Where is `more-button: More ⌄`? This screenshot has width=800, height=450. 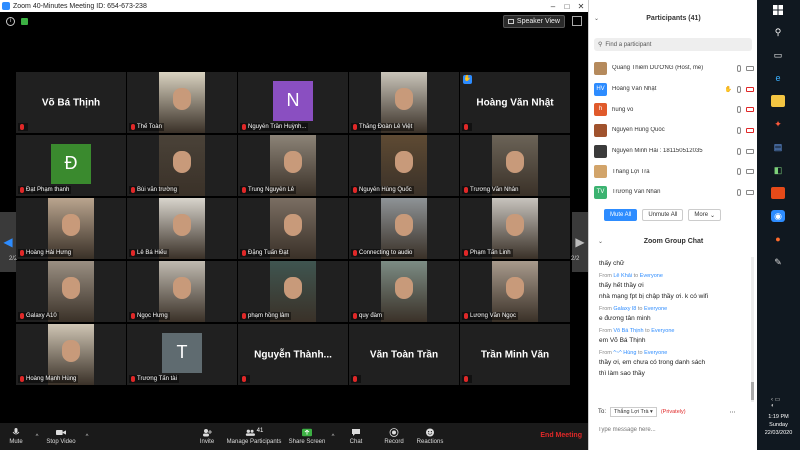 more-button: More ⌄ is located at coordinates (705, 215).